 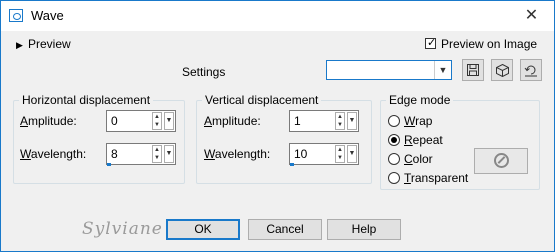 What do you see at coordinates (204, 72) in the screenshot?
I see `settings-label: Settings` at bounding box center [204, 72].